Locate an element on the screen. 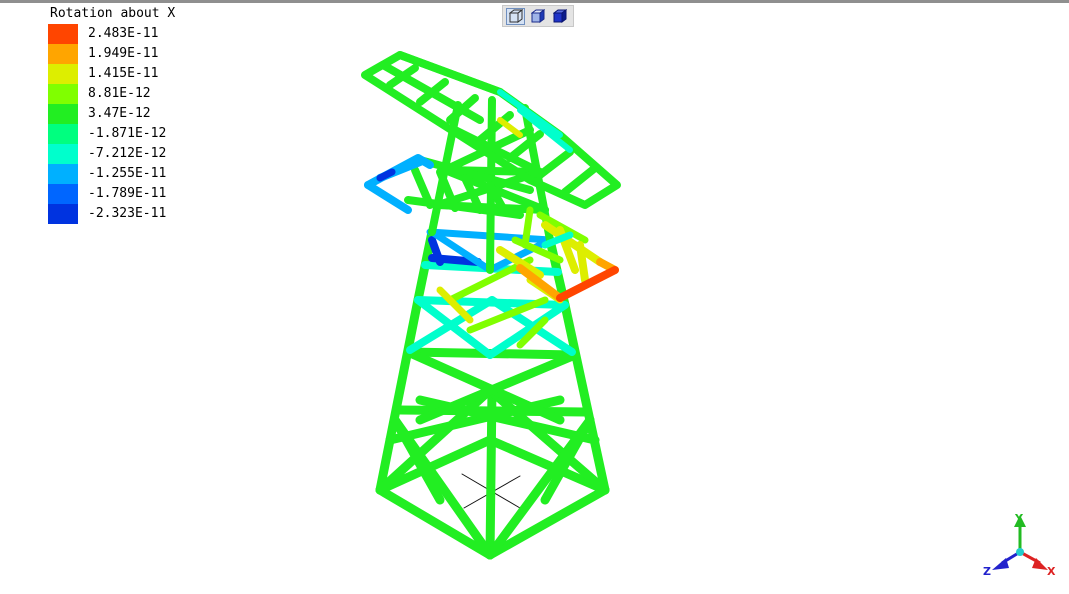  y-axis-label: Y is located at coordinates (1019, 518).